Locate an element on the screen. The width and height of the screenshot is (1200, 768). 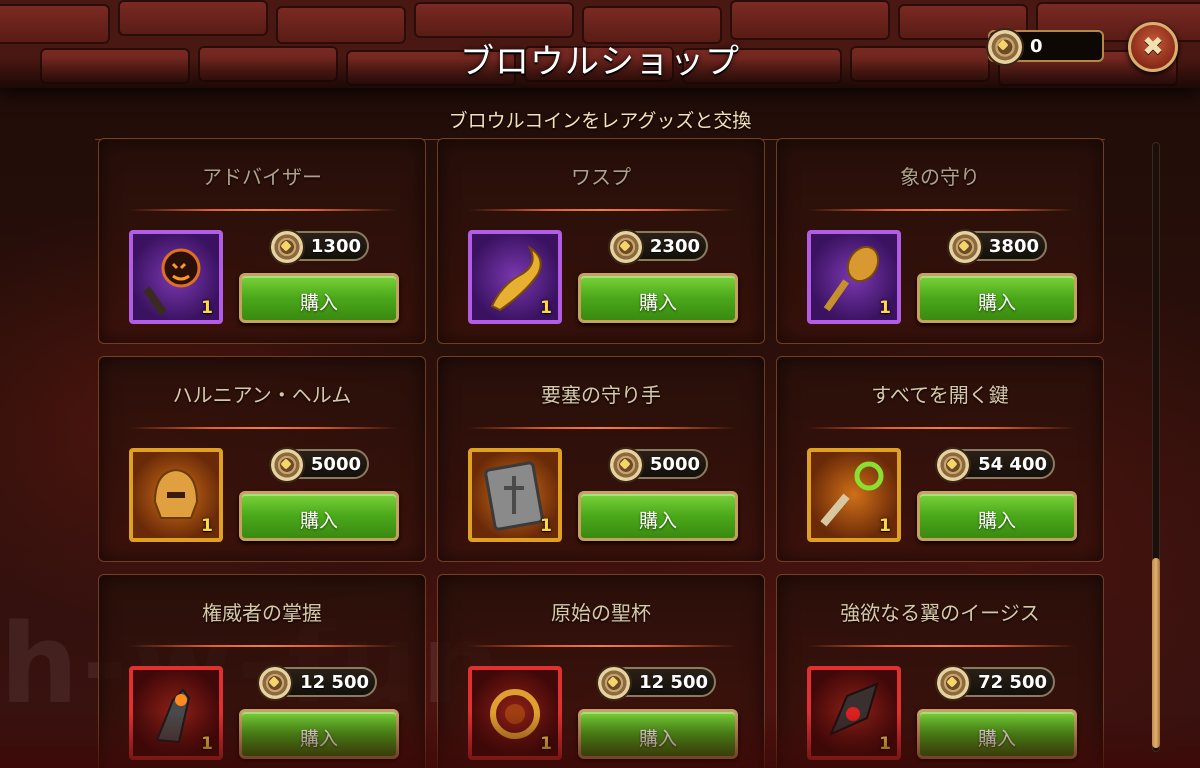
shop-item-card: ワスプ 1 2300 購入 is located at coordinates (601, 241).